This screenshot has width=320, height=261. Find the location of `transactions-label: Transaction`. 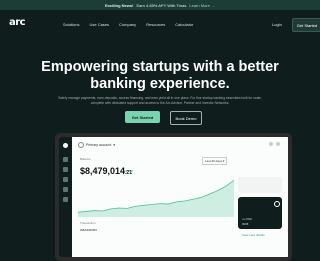

transactions-label: Transaction is located at coordinates (88, 223).